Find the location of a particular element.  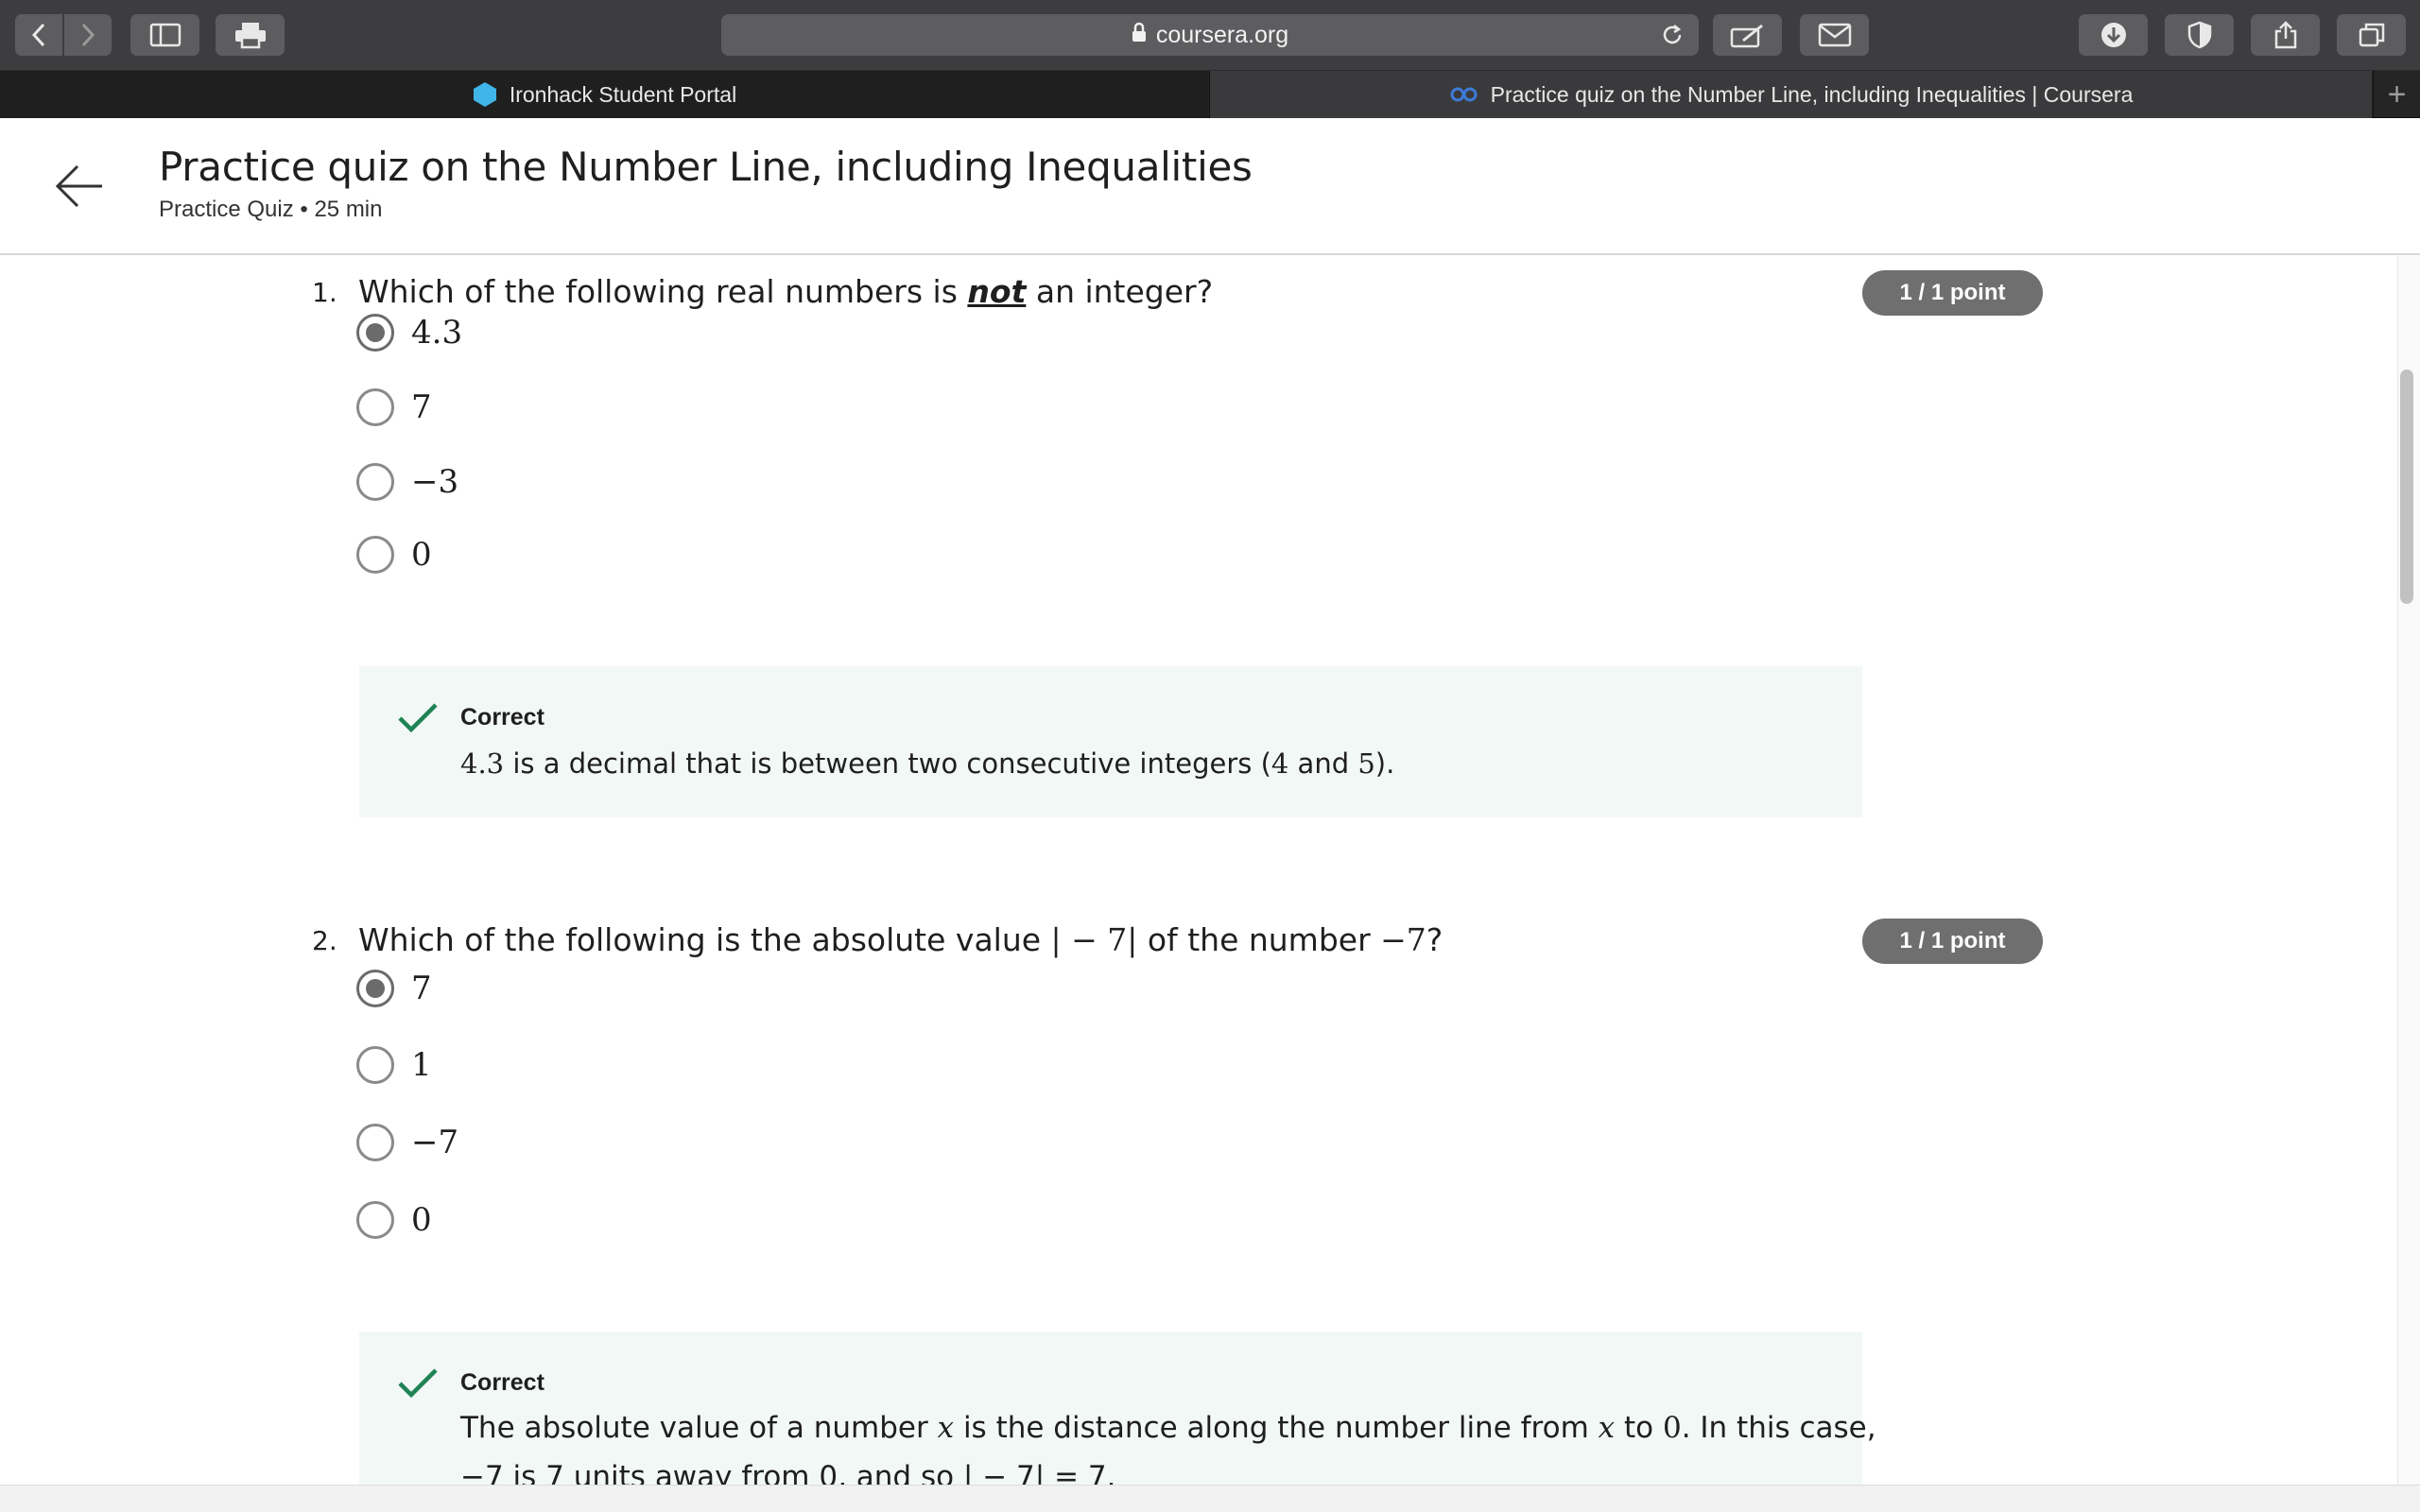

share-button is located at coordinates (2285, 35).